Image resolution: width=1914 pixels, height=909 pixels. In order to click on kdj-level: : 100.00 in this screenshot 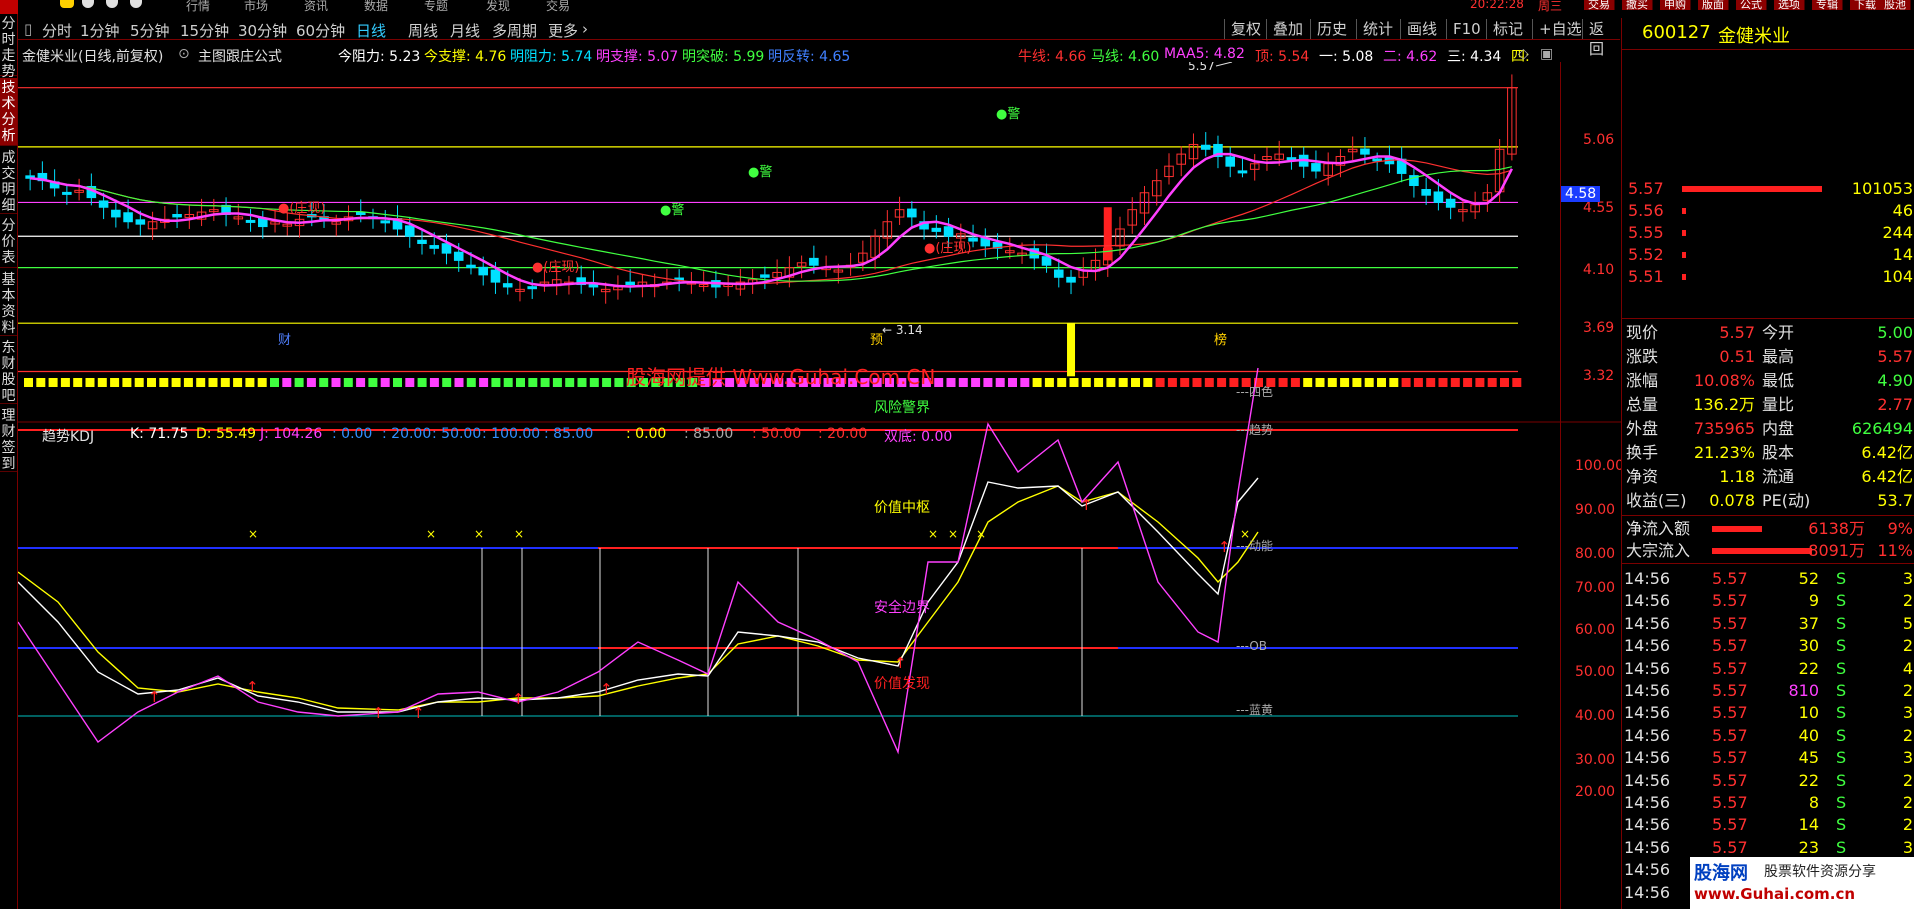, I will do `click(511, 434)`.